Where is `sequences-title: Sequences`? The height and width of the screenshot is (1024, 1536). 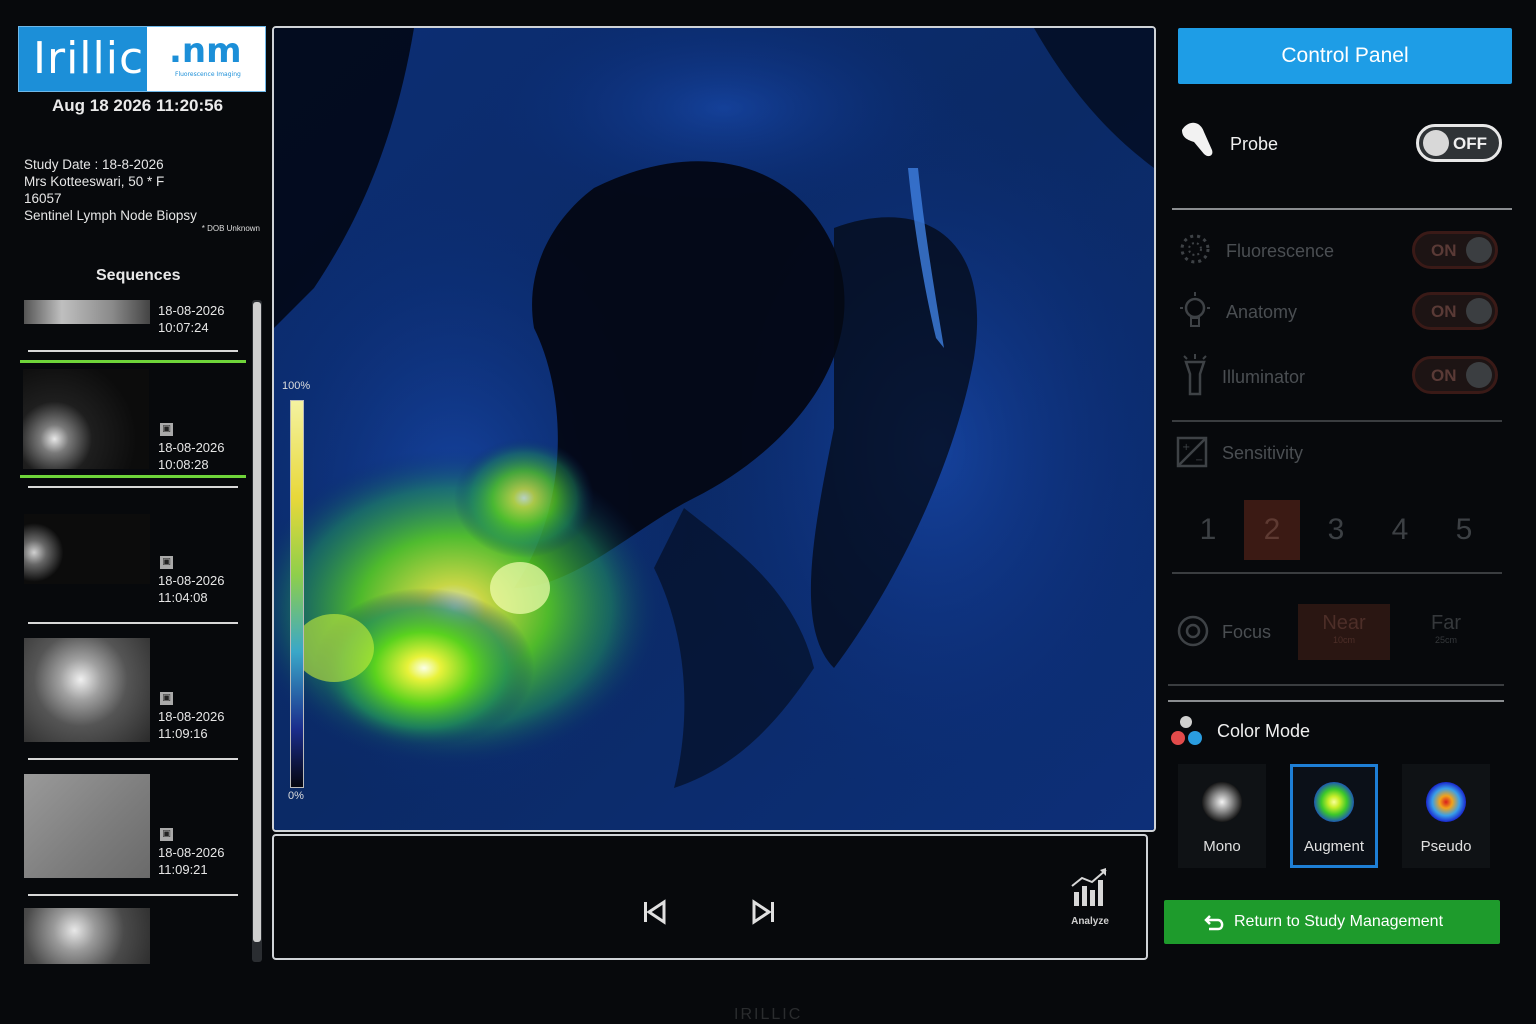 sequences-title: Sequences is located at coordinates (138, 275).